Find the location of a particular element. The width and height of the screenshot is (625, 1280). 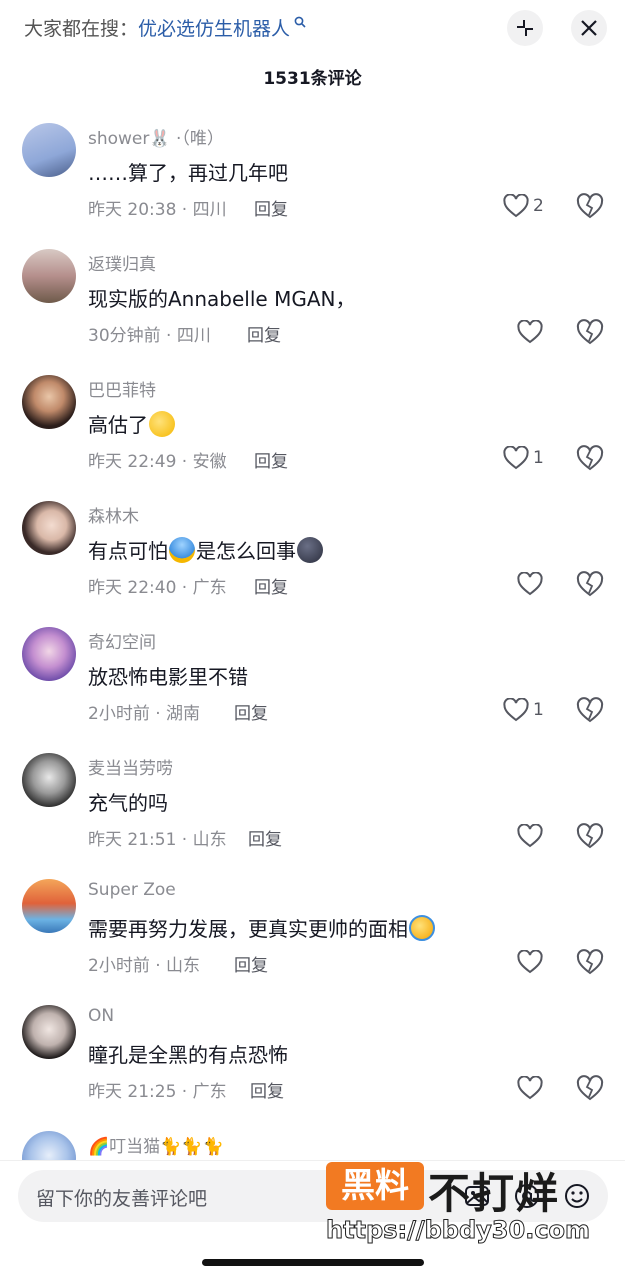

comment-item: 森林木 有点可怕 是怎么回事 昨天 22:40 · 广东 回复 is located at coordinates (312, 561).